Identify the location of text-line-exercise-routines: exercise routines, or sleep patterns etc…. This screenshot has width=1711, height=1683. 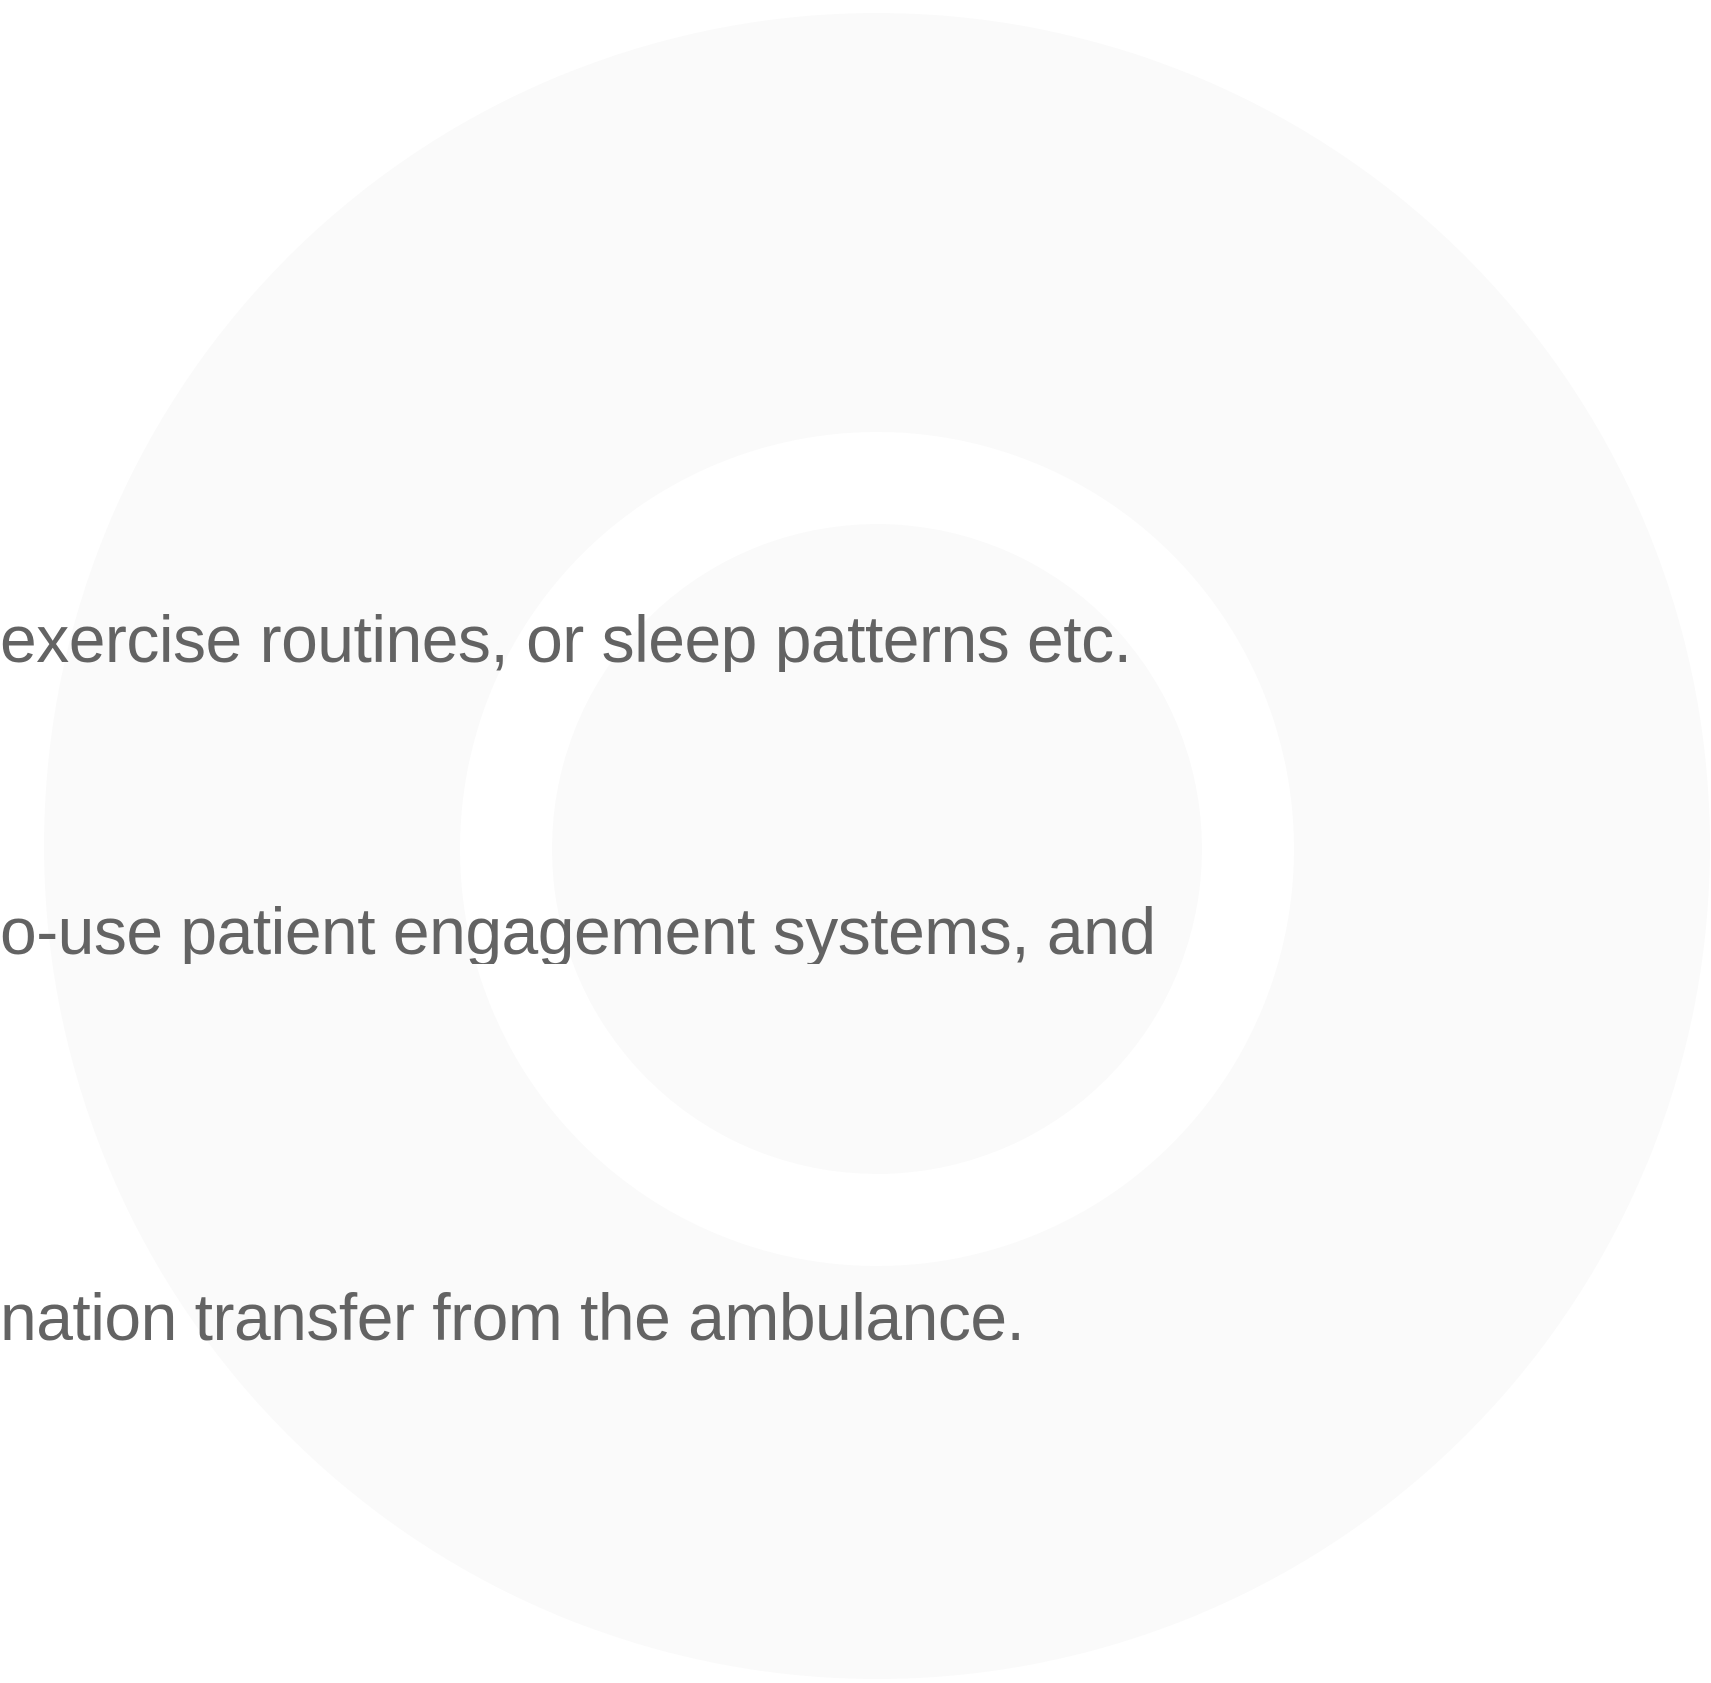
(566, 639).